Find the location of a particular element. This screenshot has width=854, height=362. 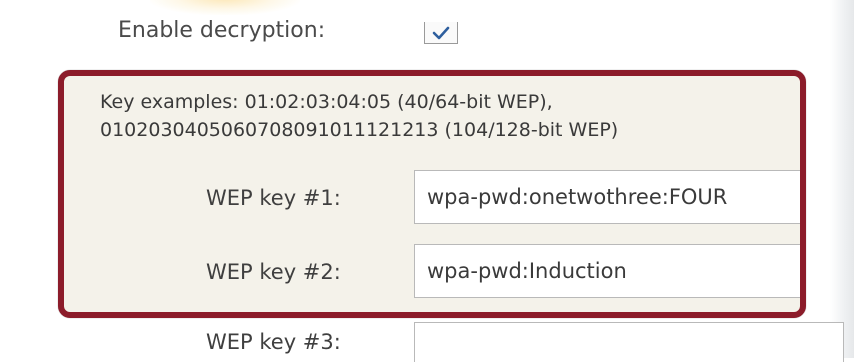

wep-key-2-label: WEP key #2: is located at coordinates (273, 272).